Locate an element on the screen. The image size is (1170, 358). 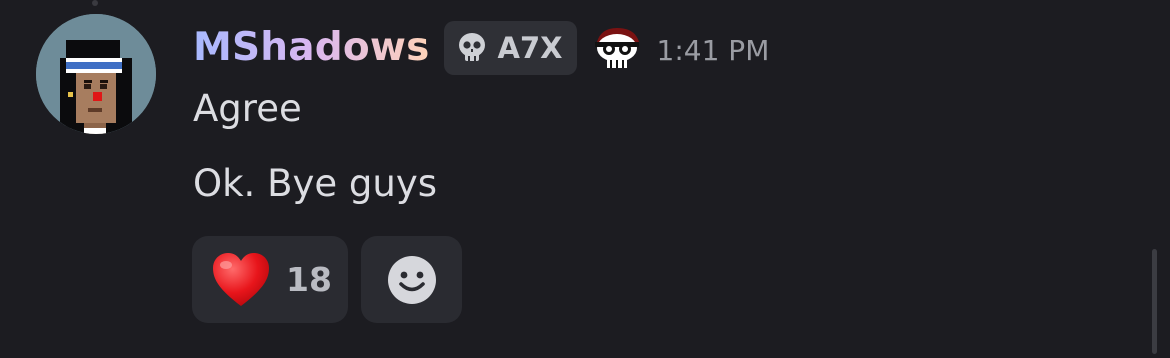
deathbat-skull-icon is located at coordinates (617, 48).